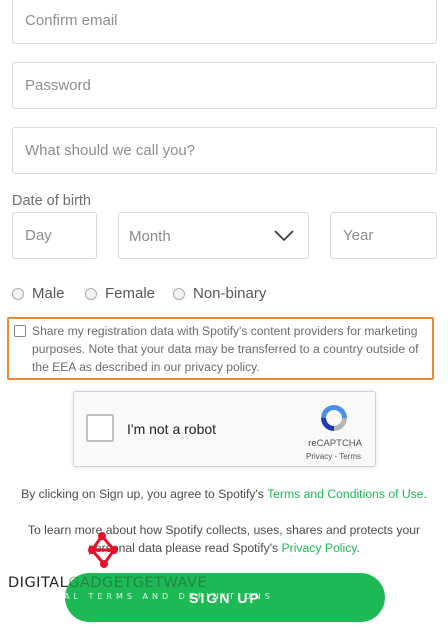 The height and width of the screenshot is (634, 448). Describe the element at coordinates (130, 293) in the screenshot. I see `gender-option-label: Female` at that location.